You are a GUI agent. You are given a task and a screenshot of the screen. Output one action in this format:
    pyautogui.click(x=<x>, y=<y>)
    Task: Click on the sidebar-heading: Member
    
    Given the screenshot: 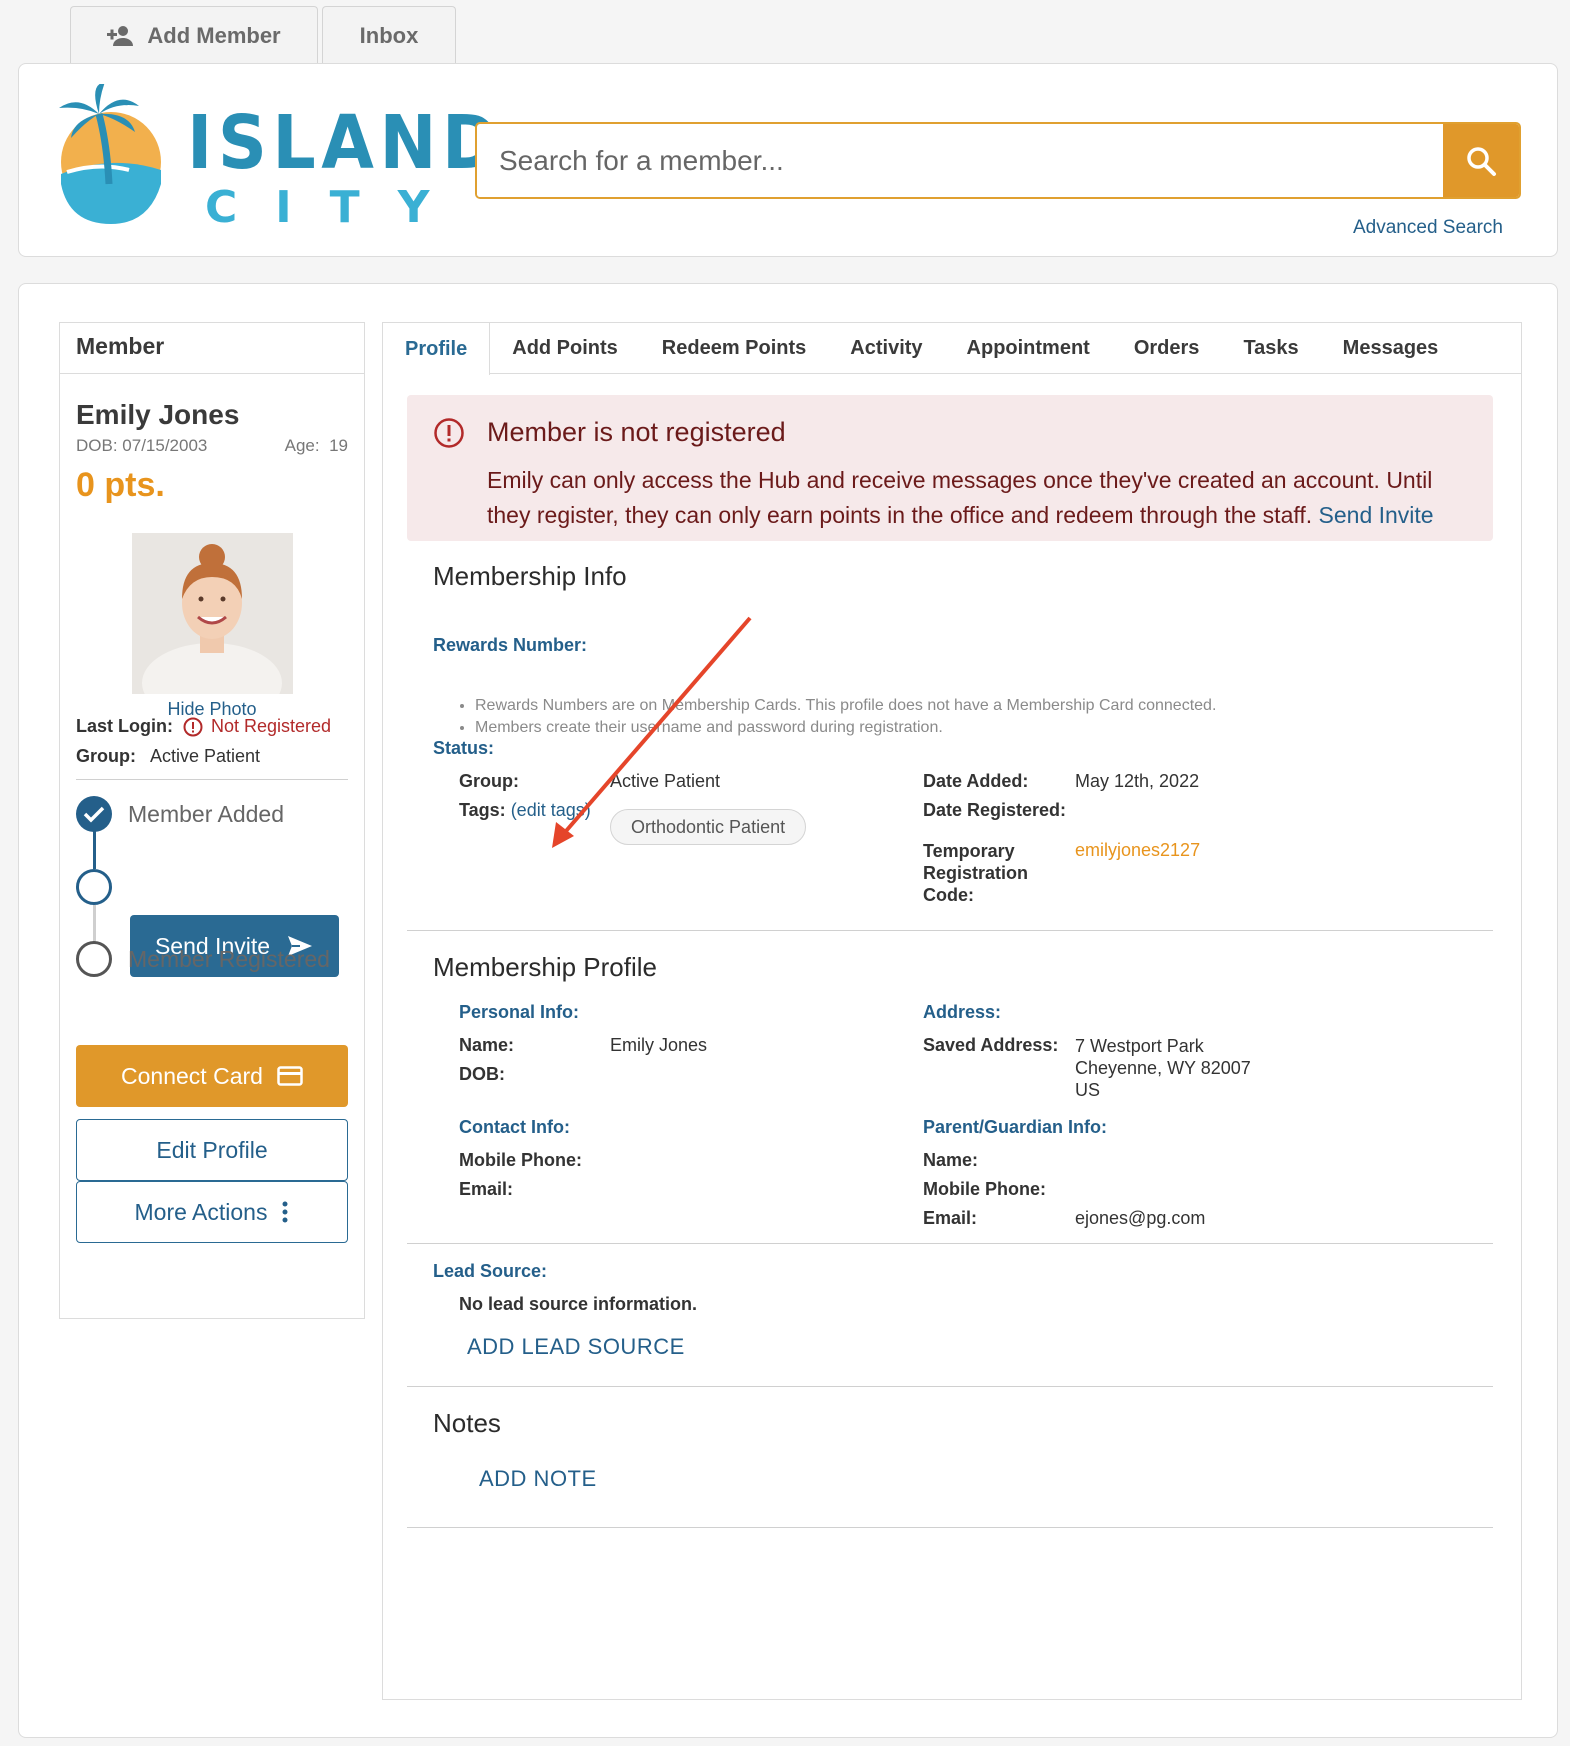 What is the action you would take?
    pyautogui.click(x=212, y=348)
    